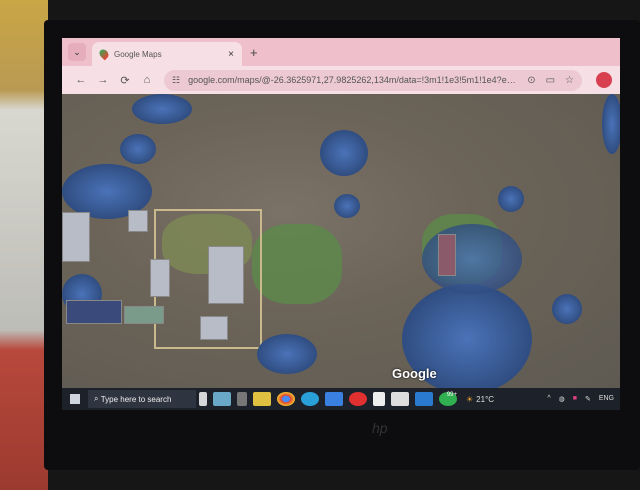  I want to click on task-view-icon, so click(242, 399).